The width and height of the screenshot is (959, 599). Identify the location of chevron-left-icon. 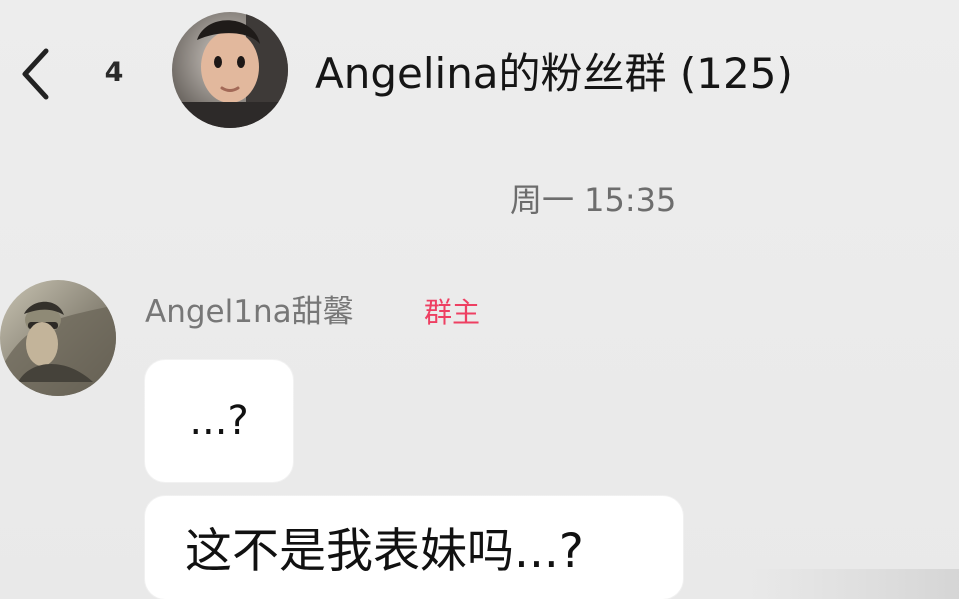
(35, 74).